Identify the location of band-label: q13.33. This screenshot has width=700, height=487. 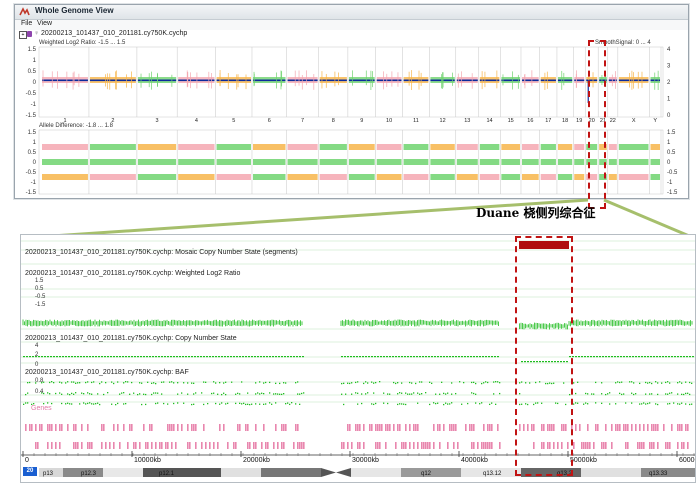
(658, 474).